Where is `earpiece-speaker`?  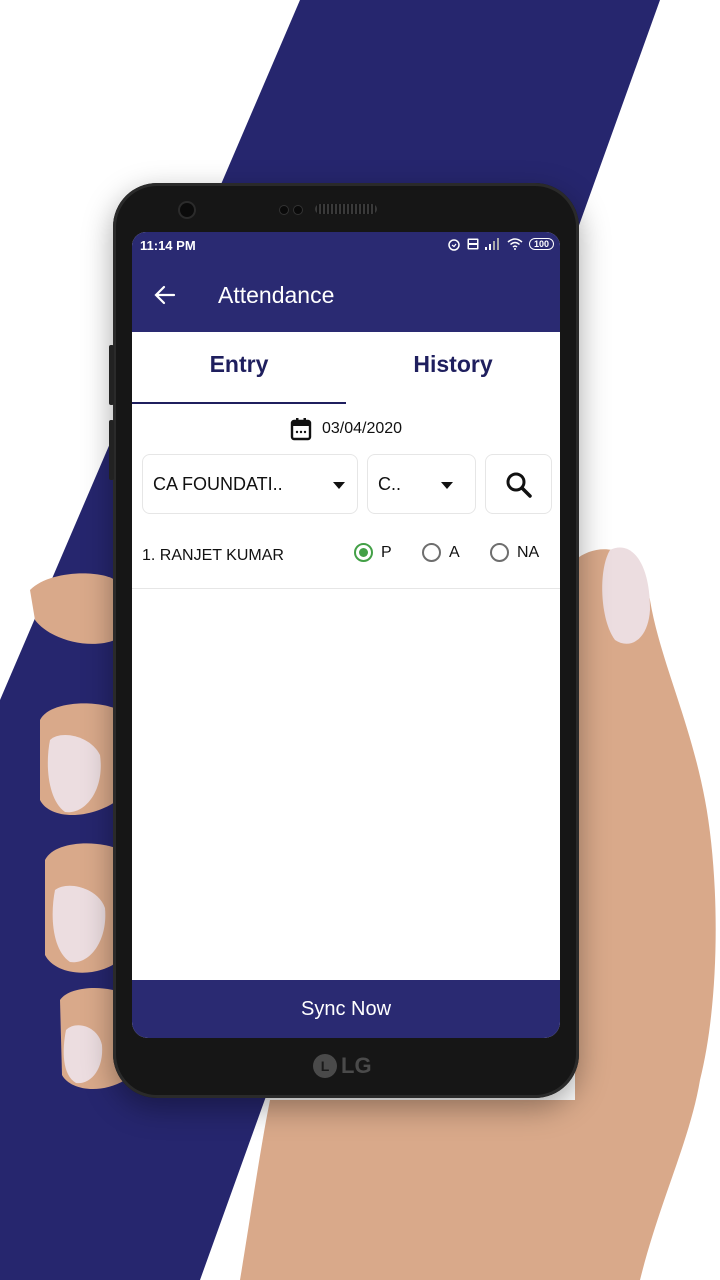 earpiece-speaker is located at coordinates (346, 209).